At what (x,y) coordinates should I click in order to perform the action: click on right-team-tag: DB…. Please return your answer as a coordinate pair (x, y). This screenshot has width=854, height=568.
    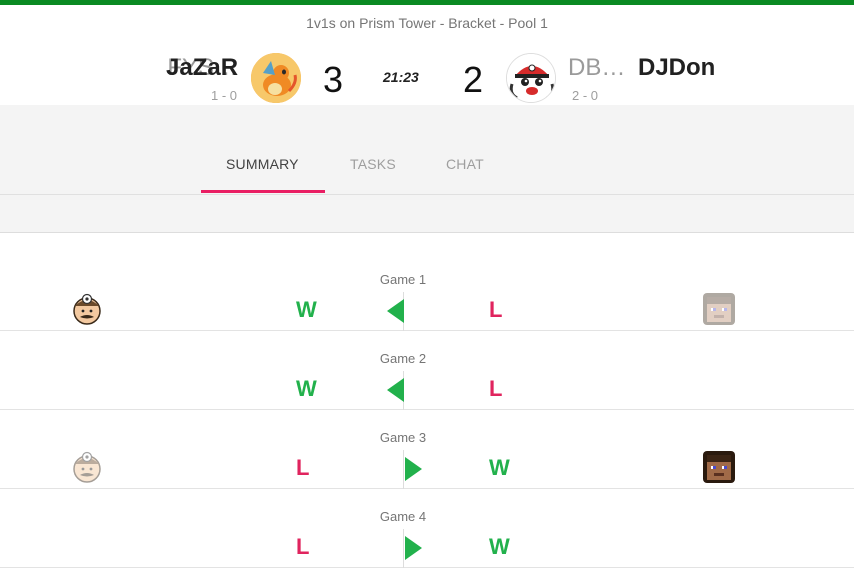
    Looking at the image, I should click on (597, 67).